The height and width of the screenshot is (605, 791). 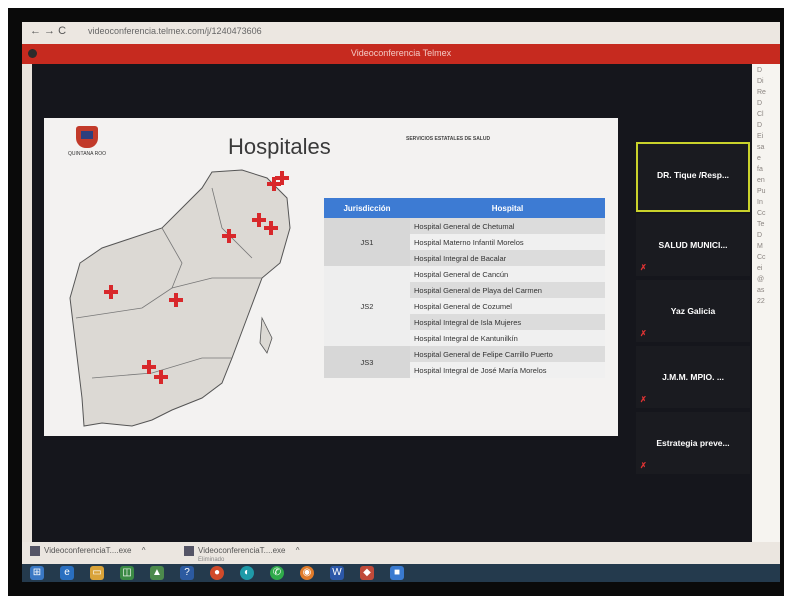 I want to click on table-row: JS2 Hospital General de Cancún, so click(x=464, y=306).